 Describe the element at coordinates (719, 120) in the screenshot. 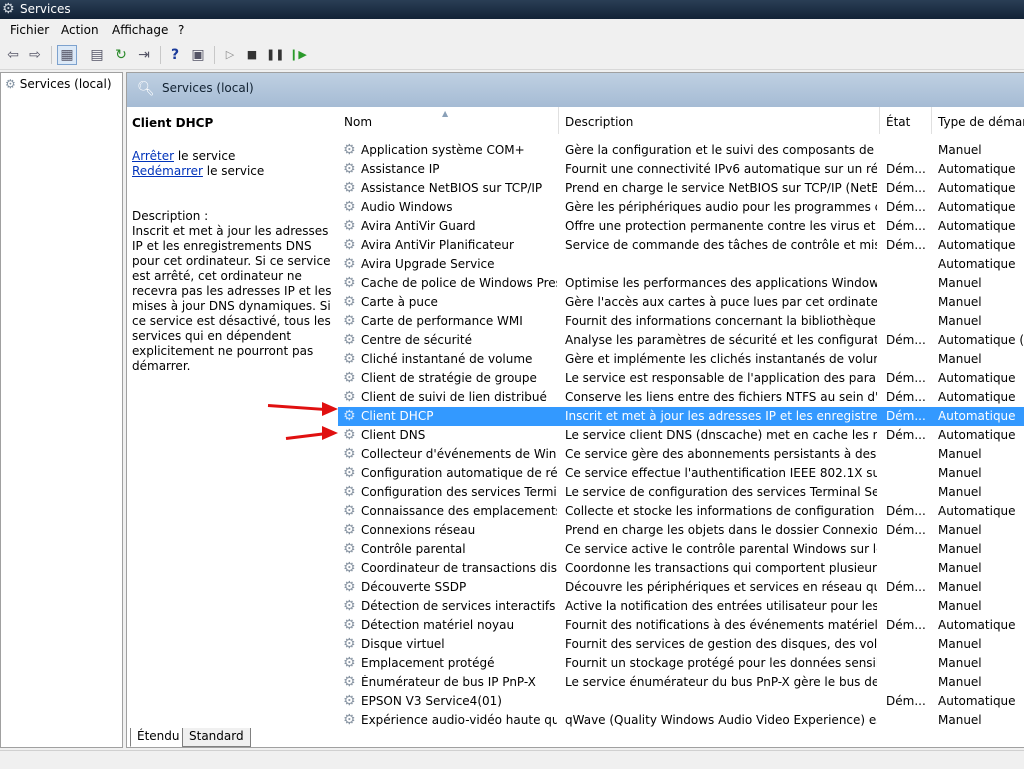

I see `column-header-description: Description` at that location.